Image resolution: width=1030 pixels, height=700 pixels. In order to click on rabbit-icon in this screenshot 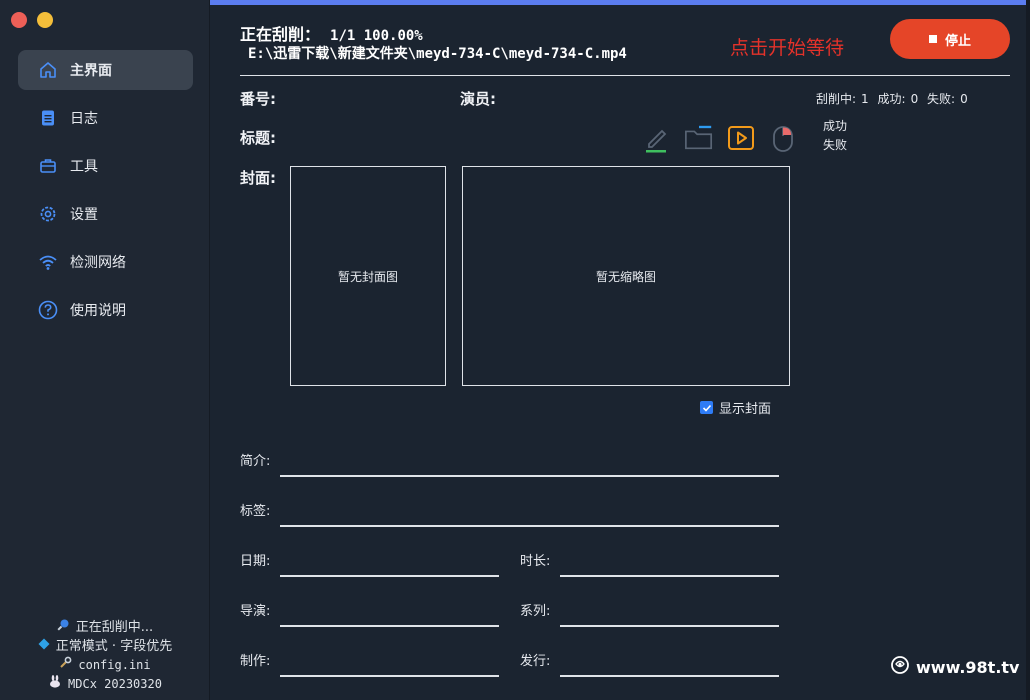, I will do `click(55, 684)`.